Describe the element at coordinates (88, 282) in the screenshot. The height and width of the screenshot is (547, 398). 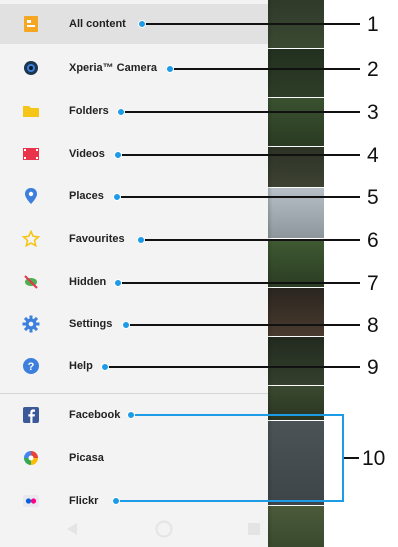
I see `menu-item-label: Hidden` at that location.